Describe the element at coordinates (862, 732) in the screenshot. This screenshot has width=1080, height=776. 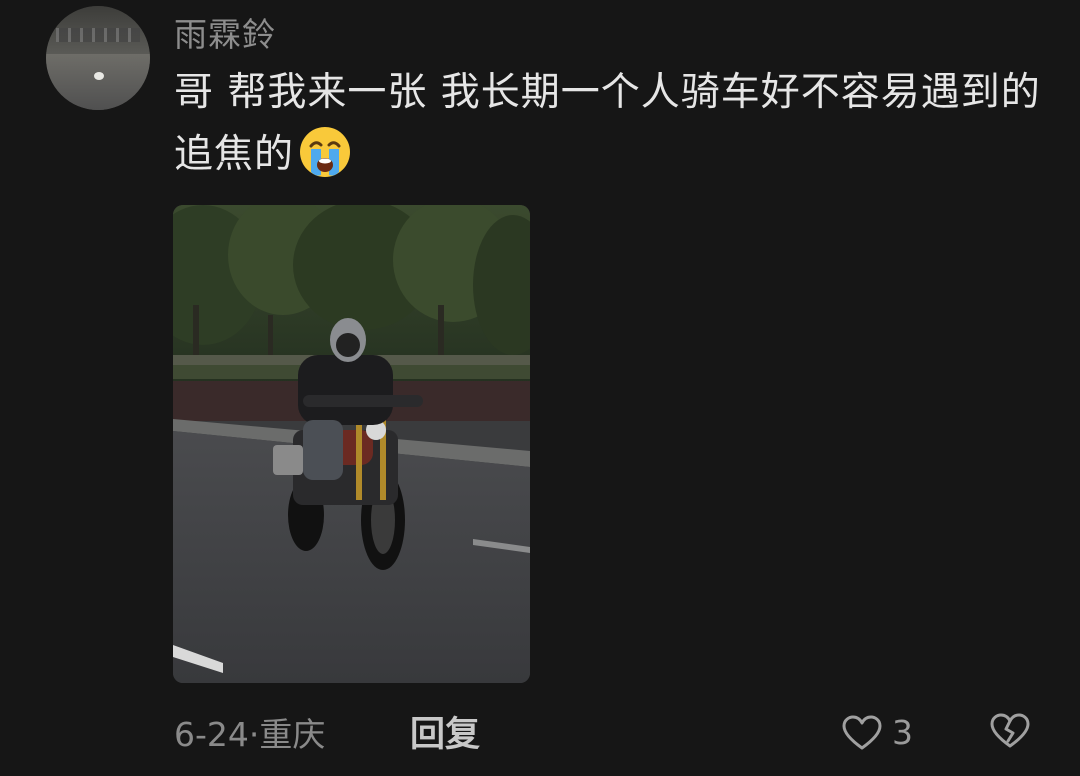
I see `heart-outline-icon` at that location.